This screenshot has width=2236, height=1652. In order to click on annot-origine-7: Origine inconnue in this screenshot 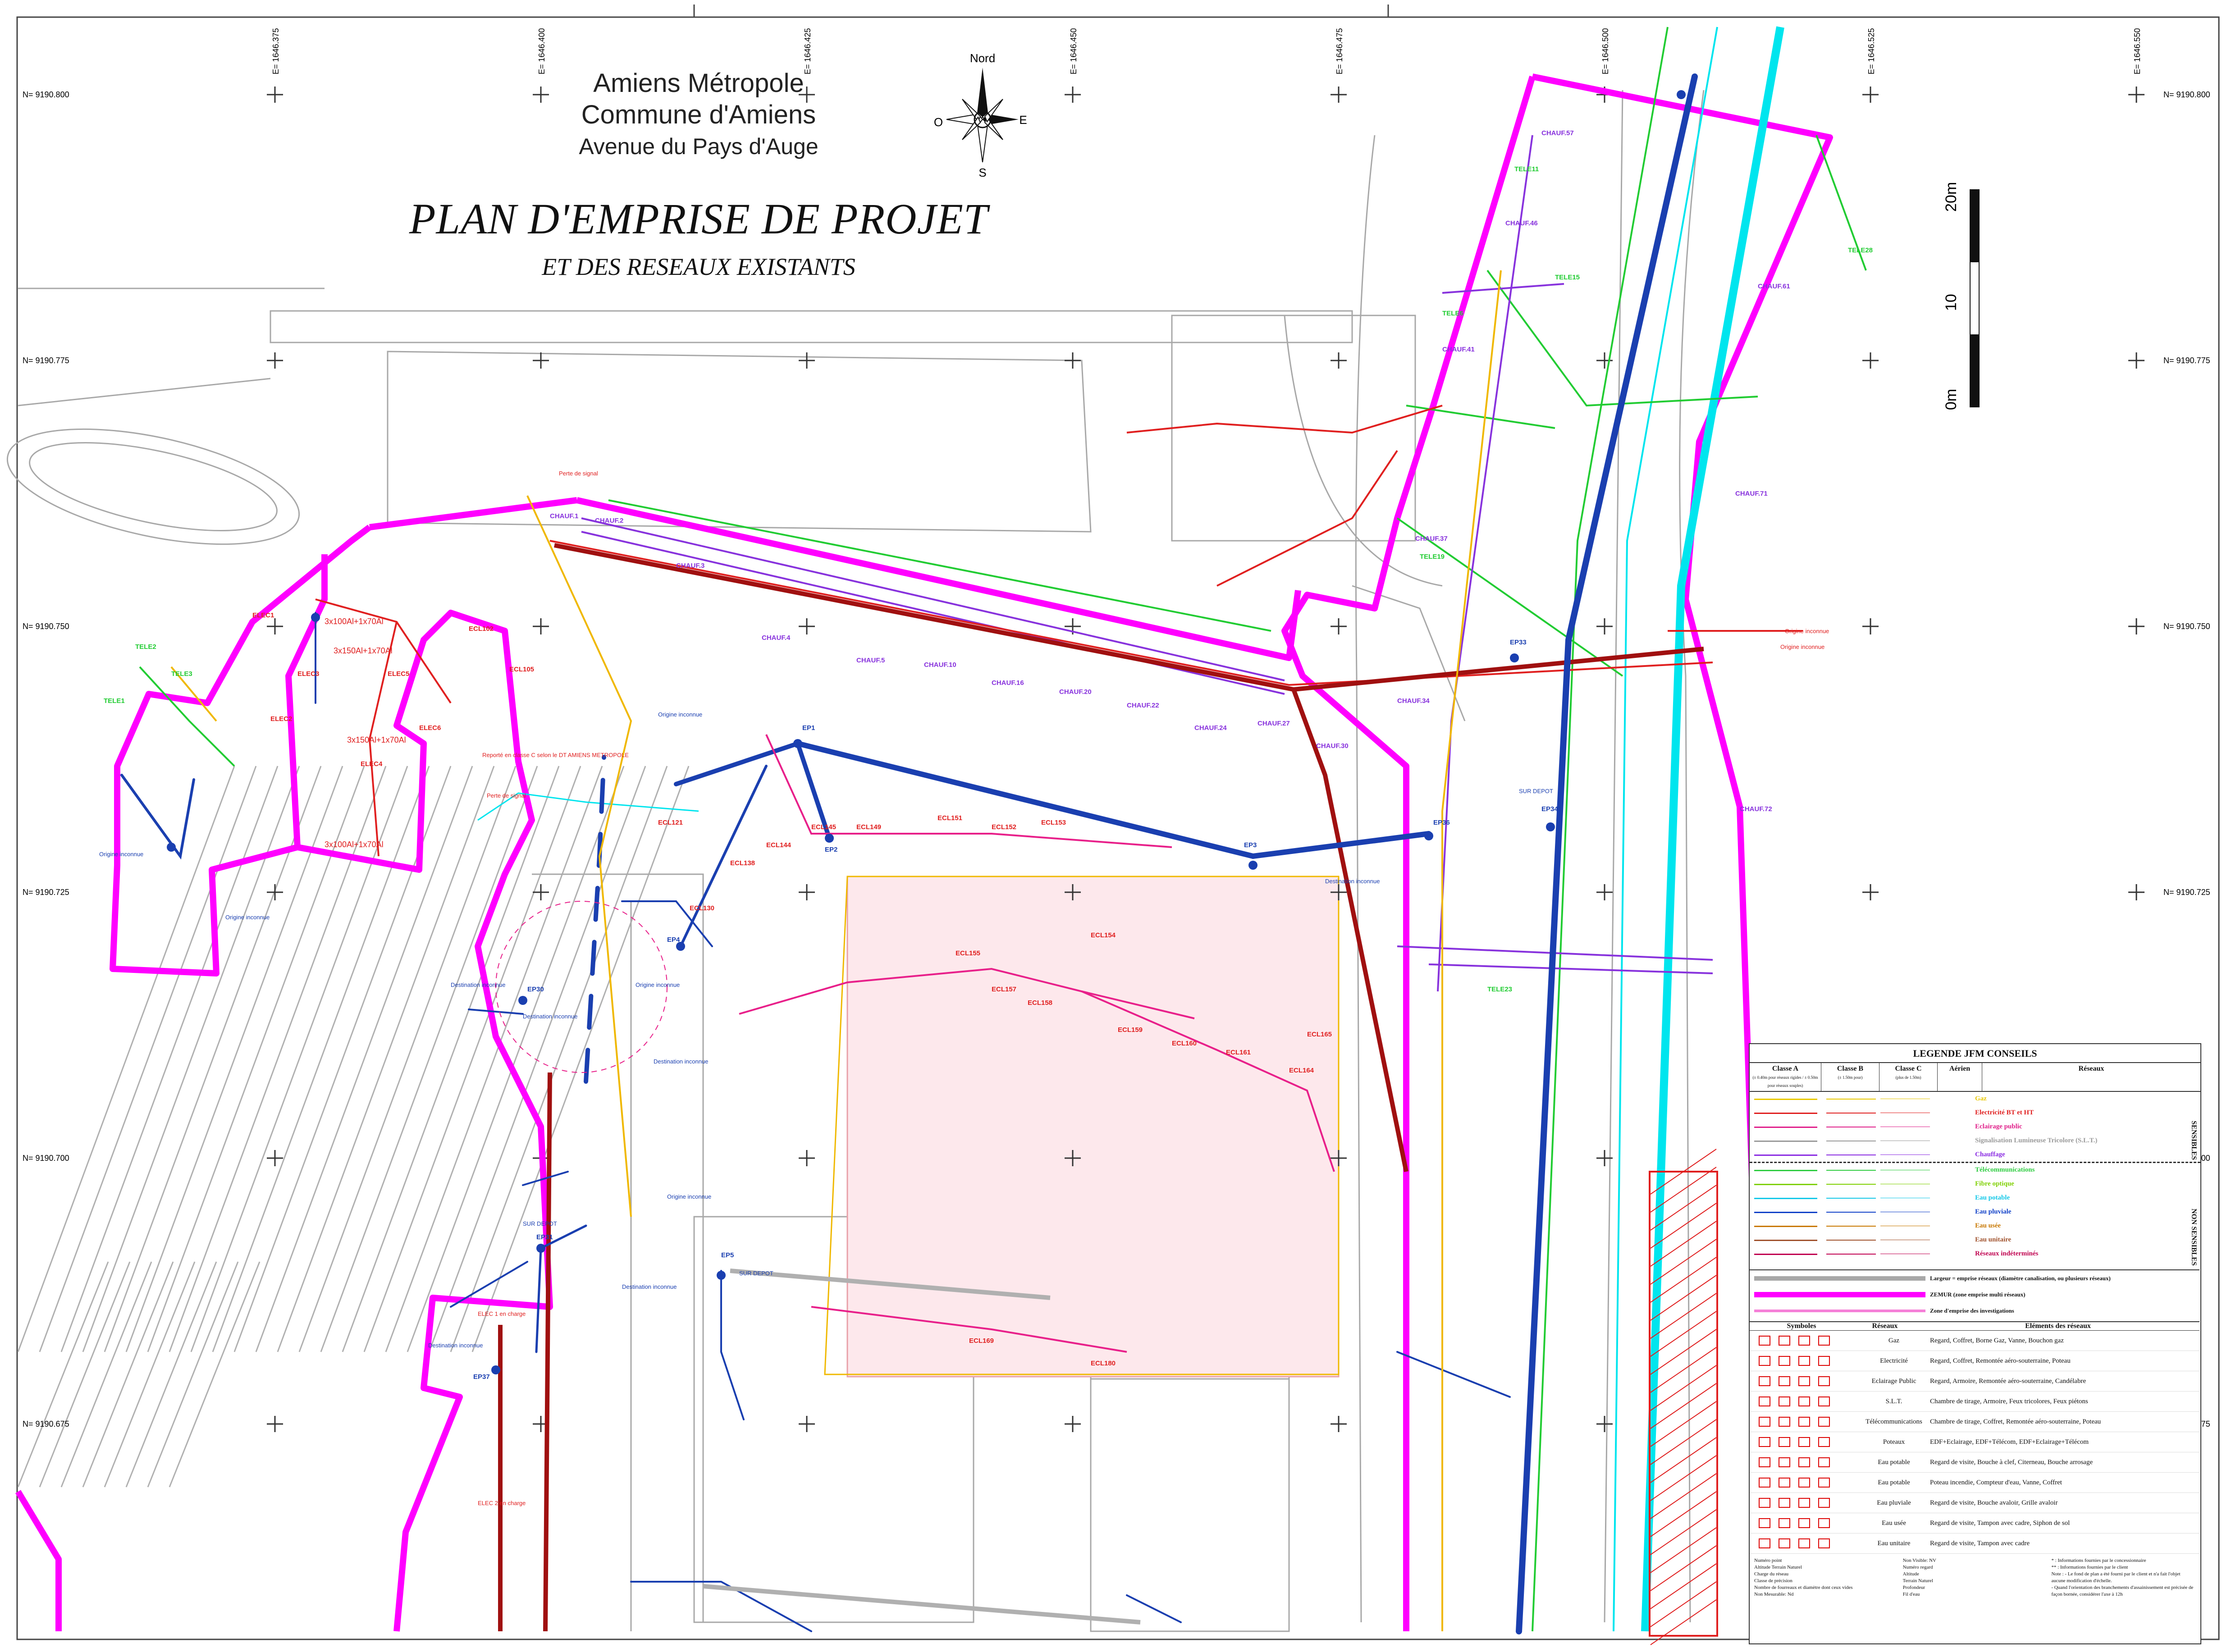, I will do `click(121, 855)`.